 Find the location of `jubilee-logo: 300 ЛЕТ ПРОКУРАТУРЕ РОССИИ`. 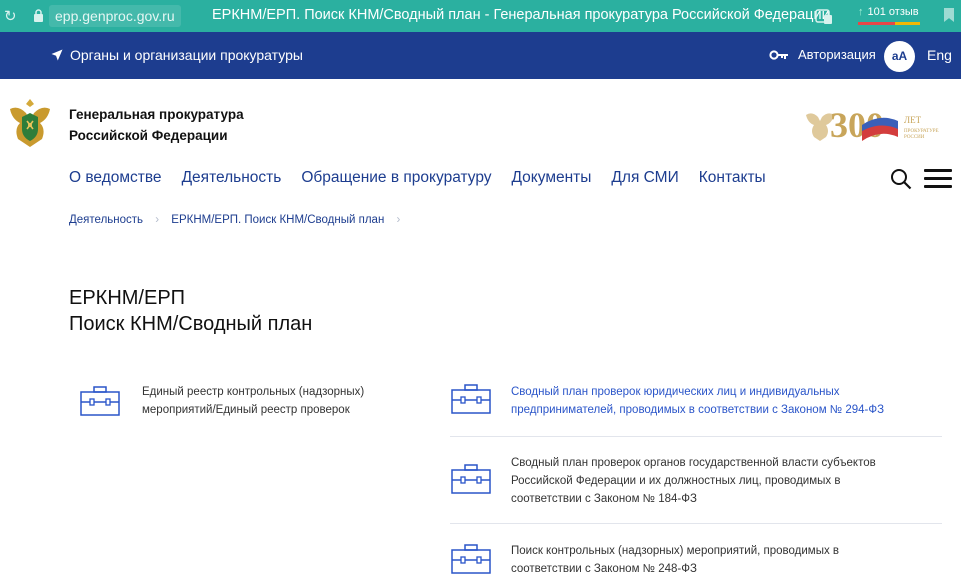

jubilee-logo: 300 ЛЕТ ПРОКУРАТУРЕ РОССИИ is located at coordinates (872, 125).